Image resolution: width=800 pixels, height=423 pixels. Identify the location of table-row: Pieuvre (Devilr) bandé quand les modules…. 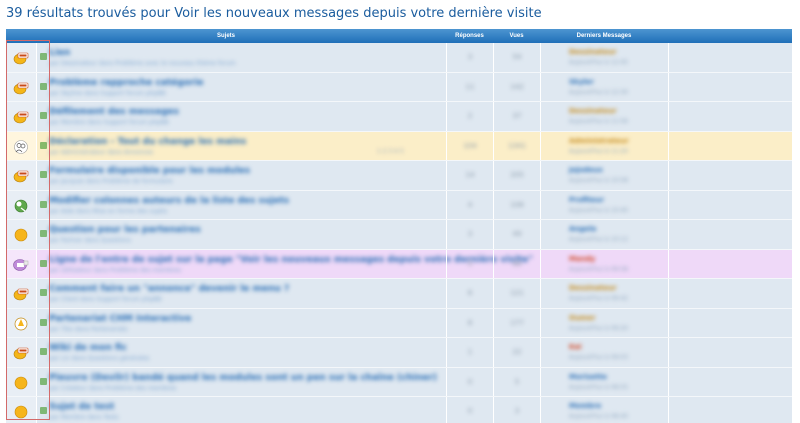
(399, 382).